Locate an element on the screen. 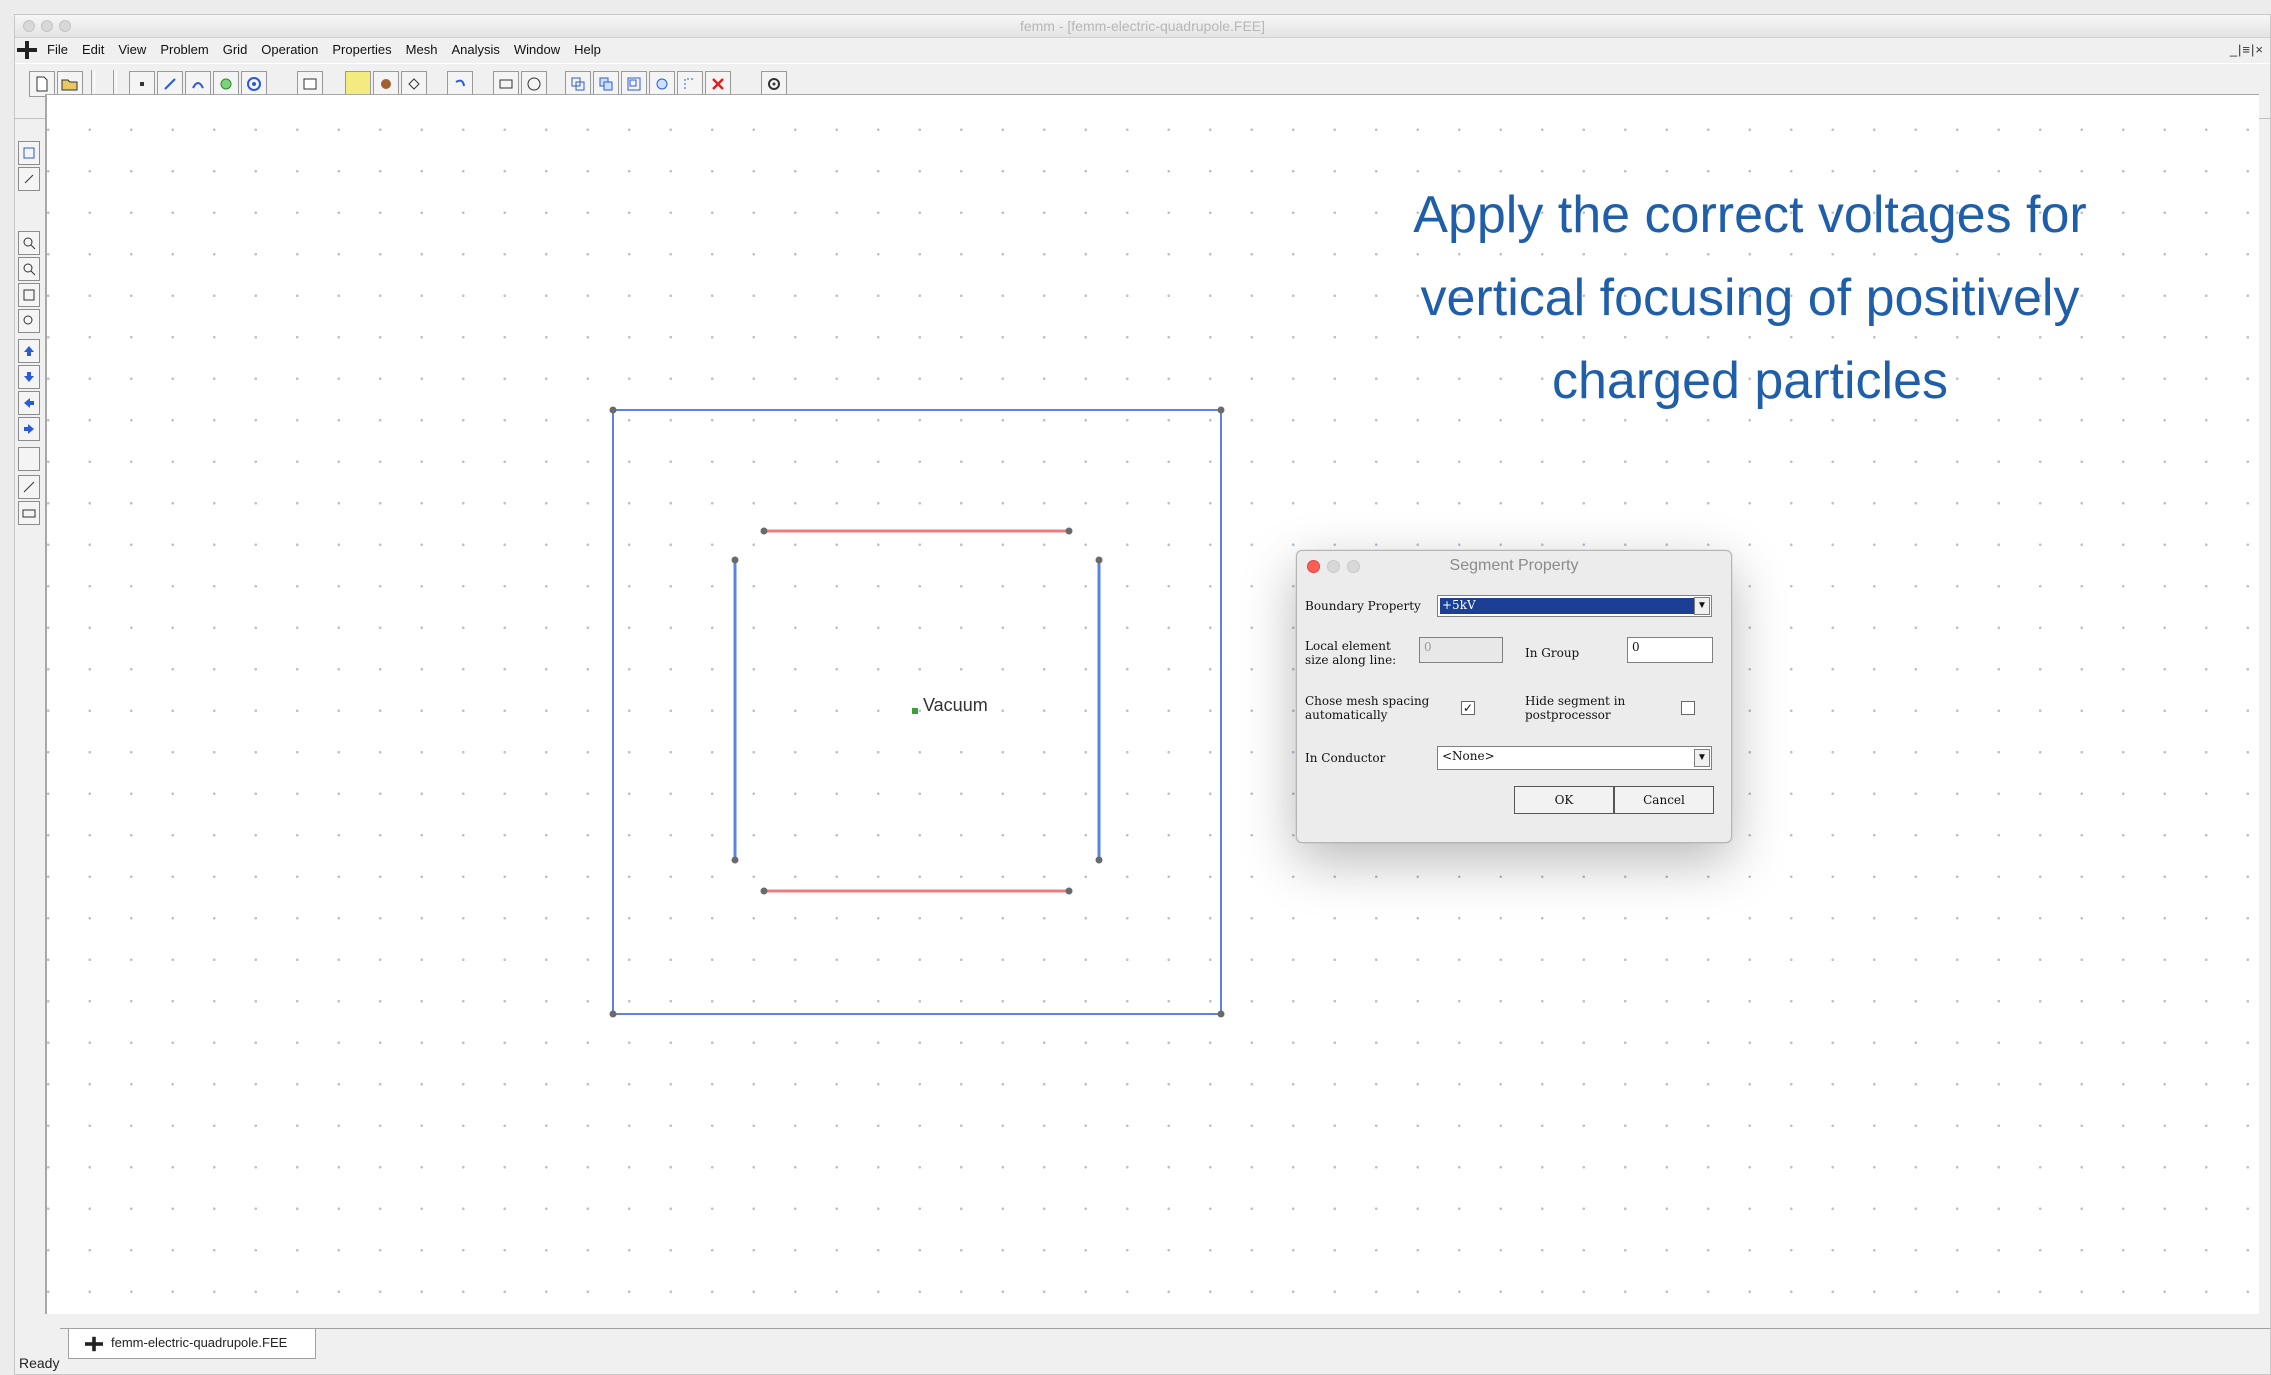  snap-grid-icon is located at coordinates (29, 153).